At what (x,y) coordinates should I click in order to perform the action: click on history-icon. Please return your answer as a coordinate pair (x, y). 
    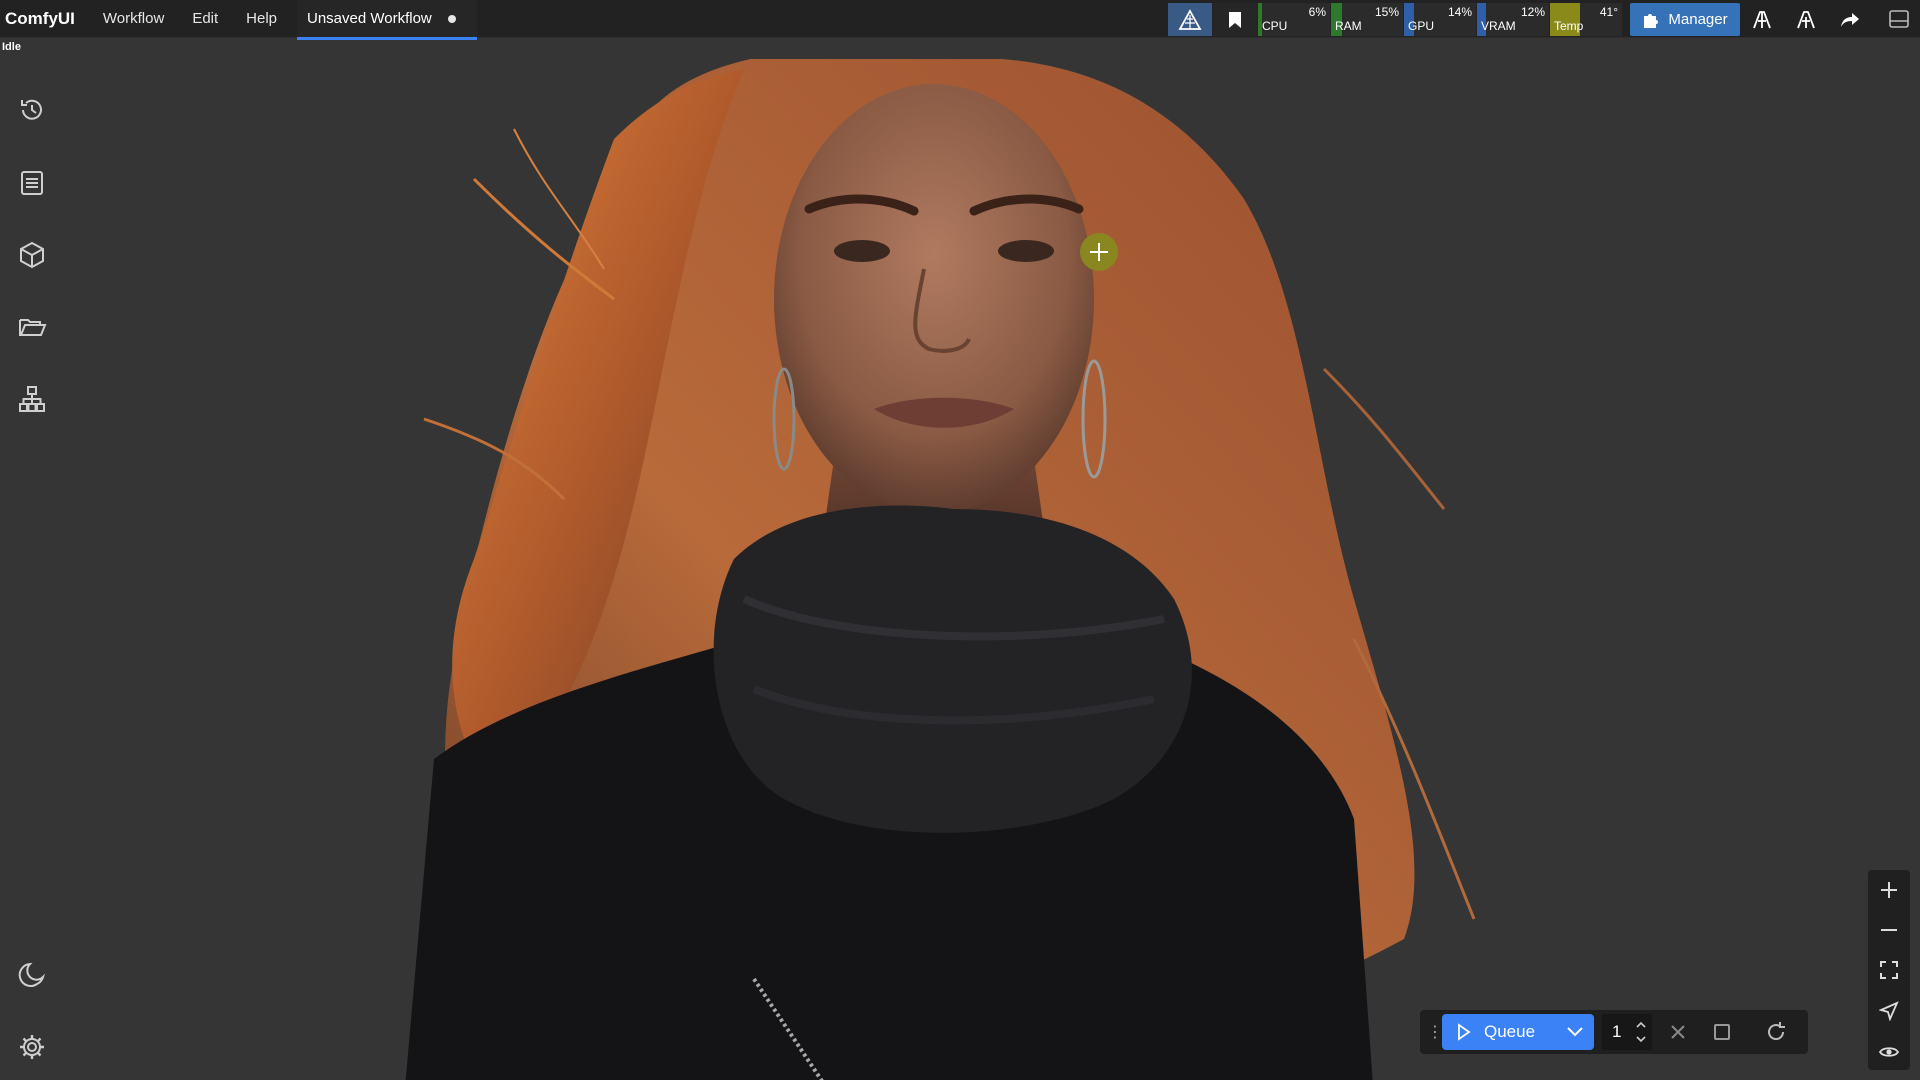
    Looking at the image, I should click on (31, 109).